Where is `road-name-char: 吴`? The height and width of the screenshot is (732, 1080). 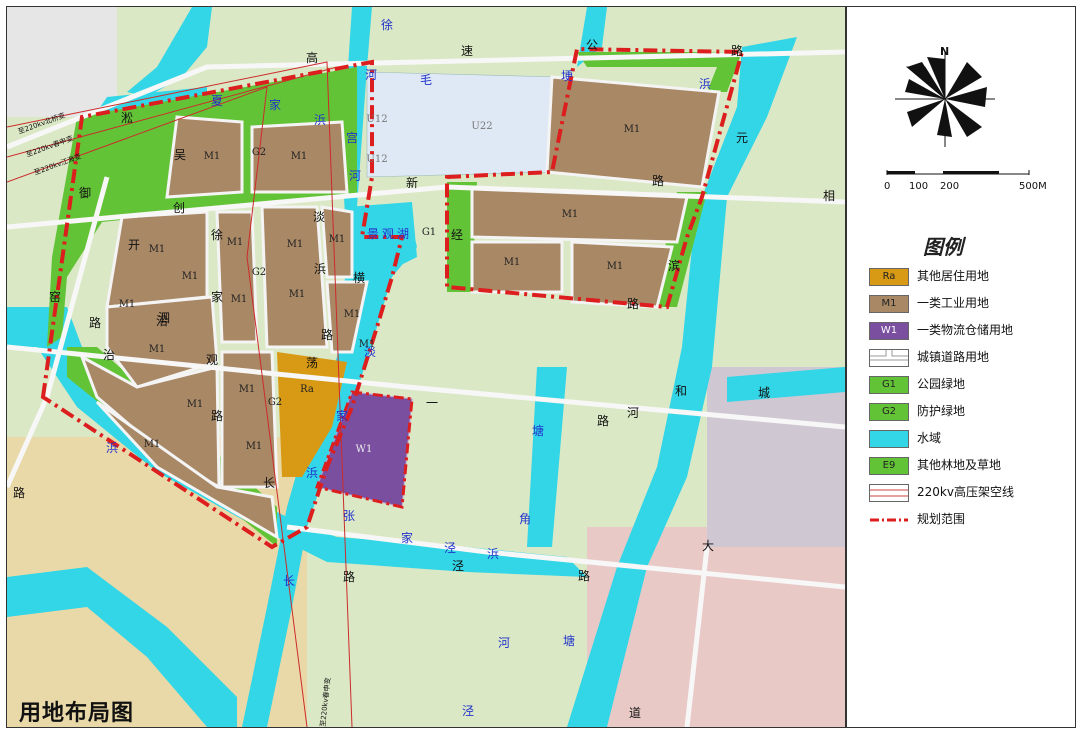
road-name-char: 吴 is located at coordinates (180, 155).